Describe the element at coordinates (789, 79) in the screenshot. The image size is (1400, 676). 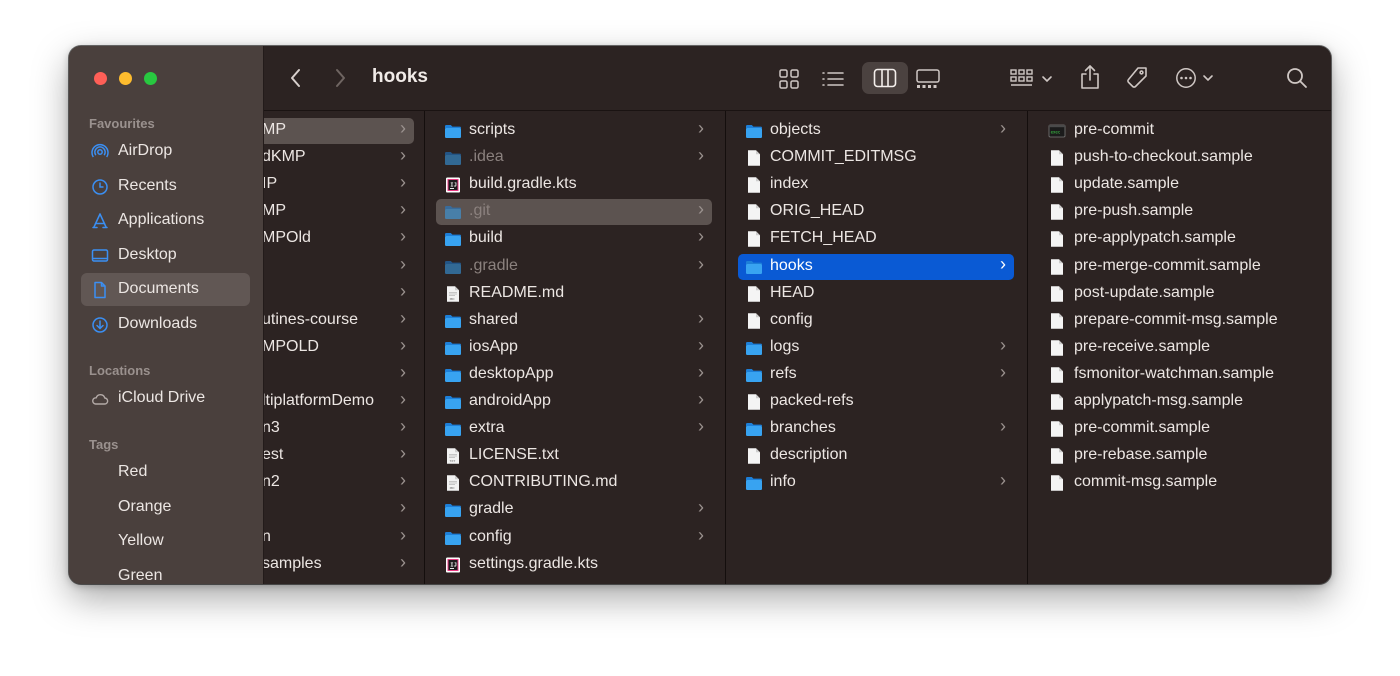
I see `icon-view-button` at that location.